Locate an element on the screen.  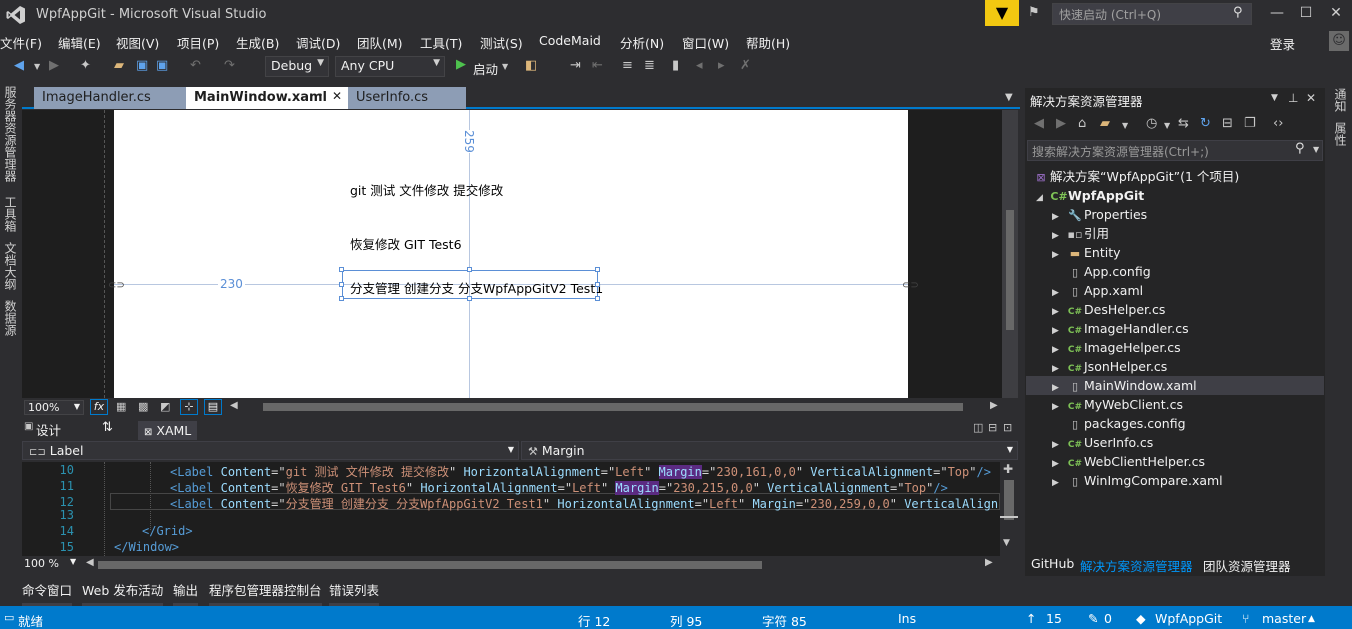
tree-item: ▯ packages.config is located at coordinates (1119, 423).